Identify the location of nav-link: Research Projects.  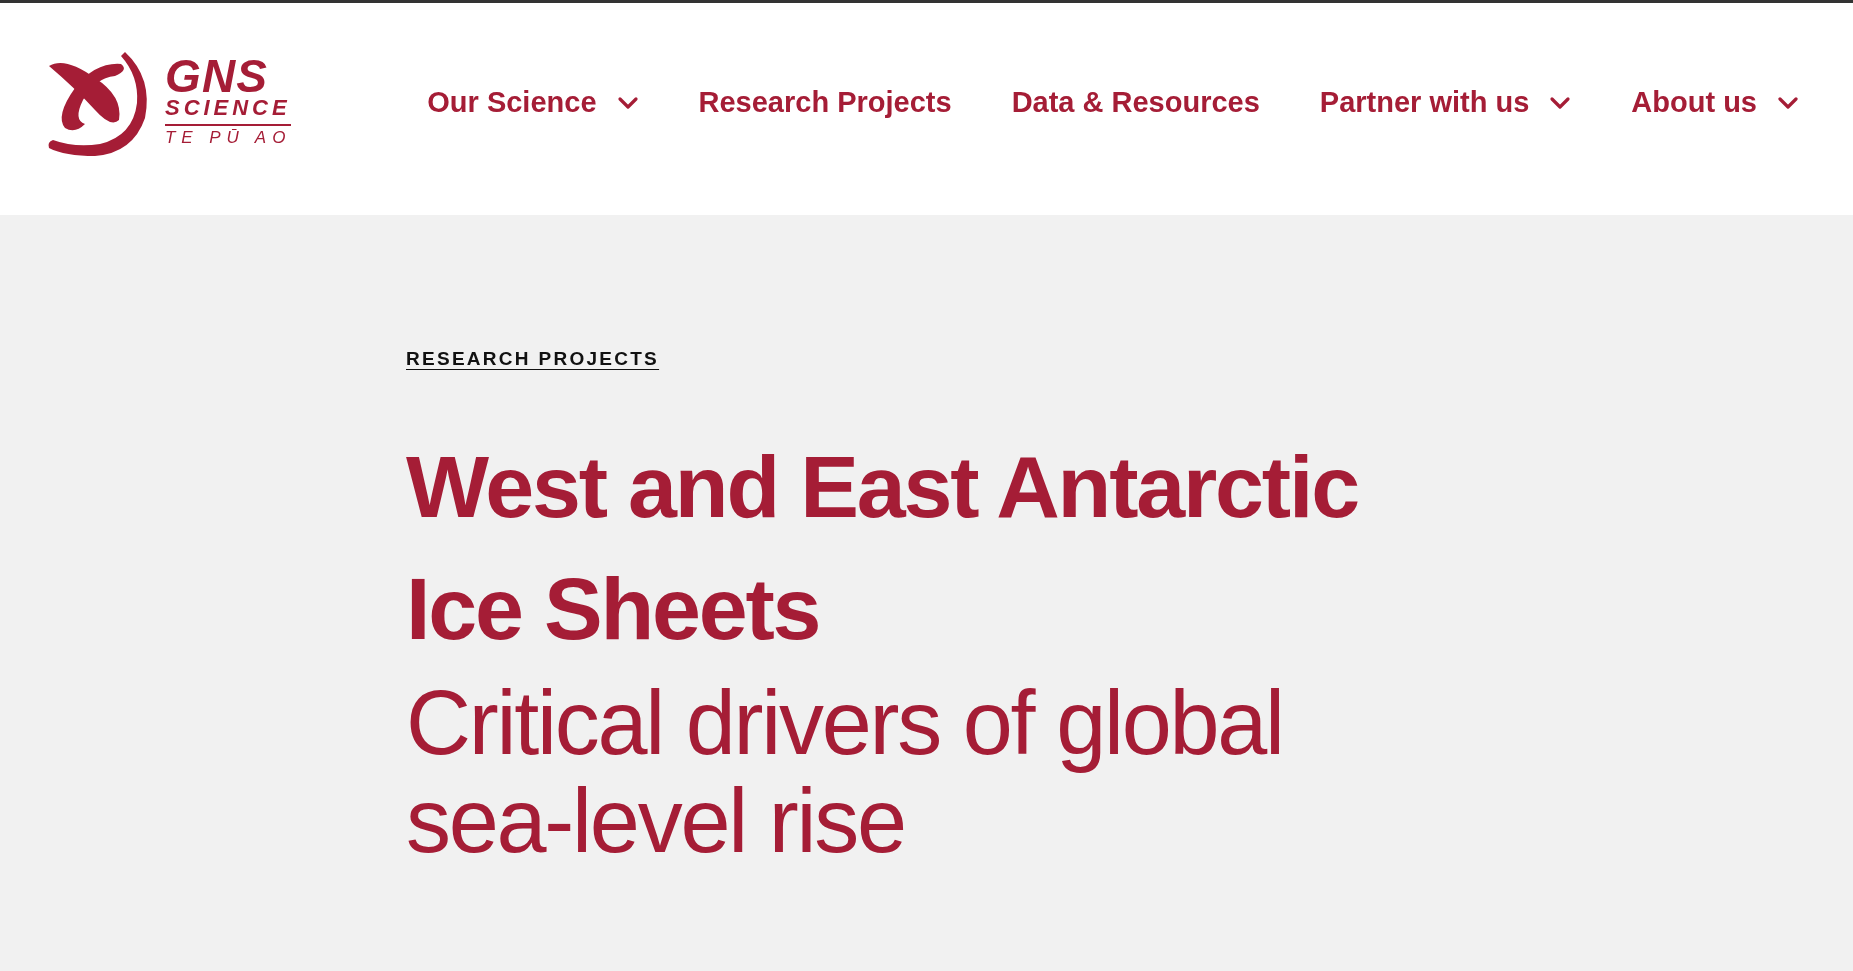
(825, 103).